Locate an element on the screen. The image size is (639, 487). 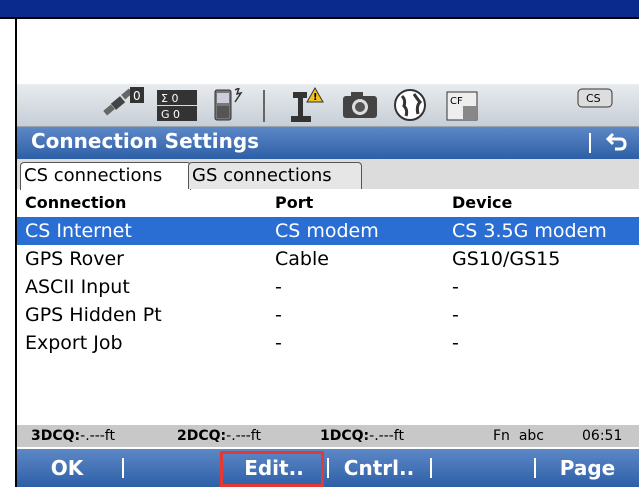
q2-label: 2DCQ: is located at coordinates (202, 436).